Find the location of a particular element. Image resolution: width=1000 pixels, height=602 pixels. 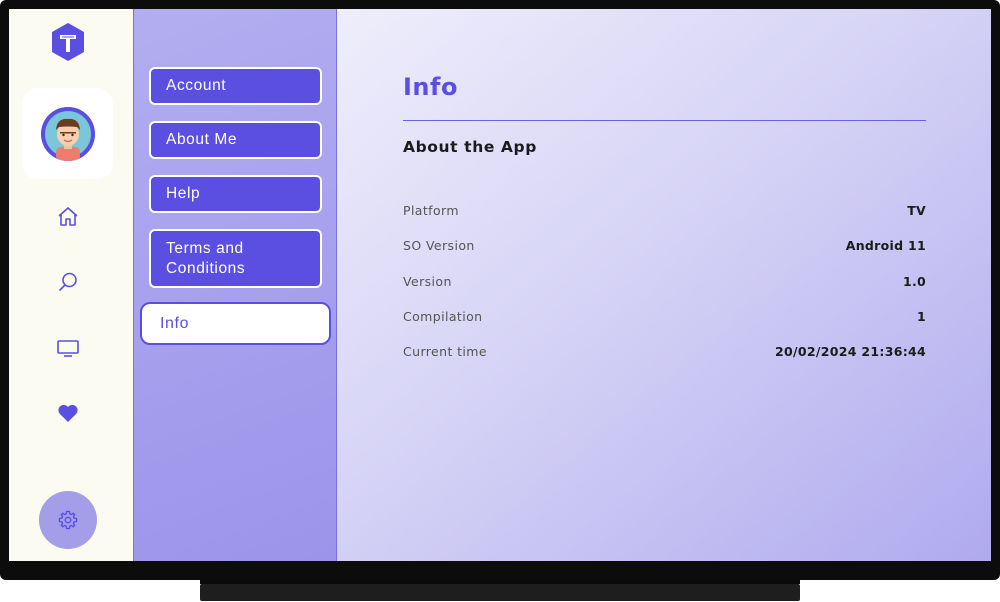

info-key: Compilation is located at coordinates (443, 316).